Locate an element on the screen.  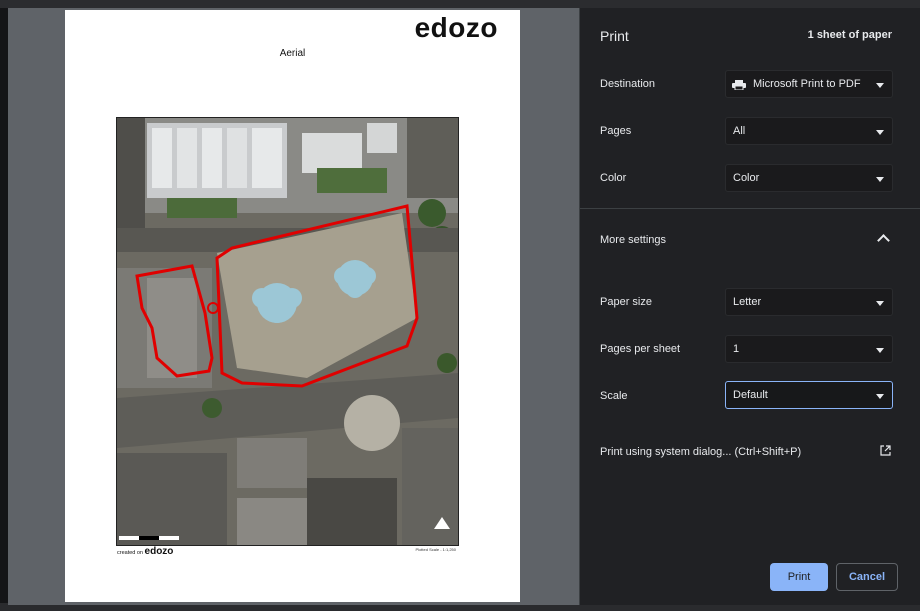
background-window-strip is located at coordinates (460, 4).